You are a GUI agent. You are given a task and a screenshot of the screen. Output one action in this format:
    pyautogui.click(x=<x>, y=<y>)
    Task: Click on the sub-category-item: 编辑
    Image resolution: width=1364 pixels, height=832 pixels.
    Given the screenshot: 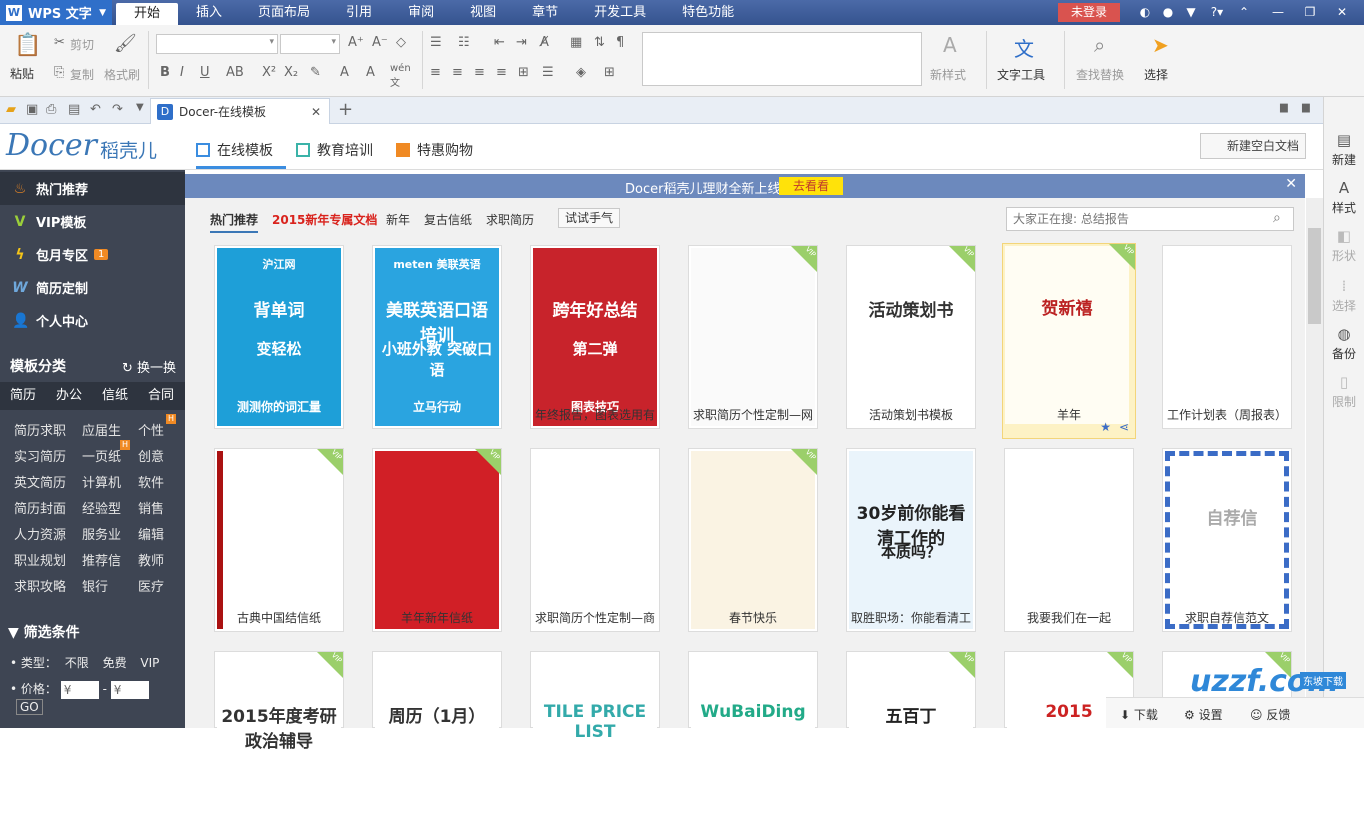 What is the action you would take?
    pyautogui.click(x=151, y=533)
    